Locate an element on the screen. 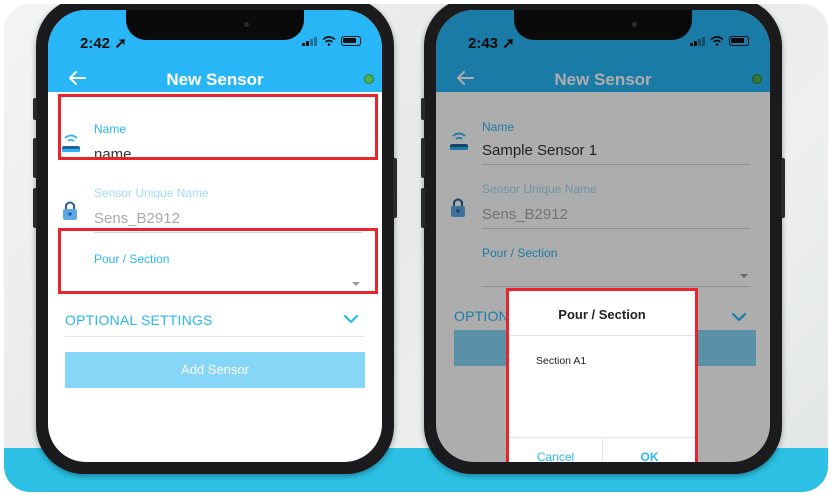 The width and height of the screenshot is (832, 496). dialog-title-divider is located at coordinates (602, 335).